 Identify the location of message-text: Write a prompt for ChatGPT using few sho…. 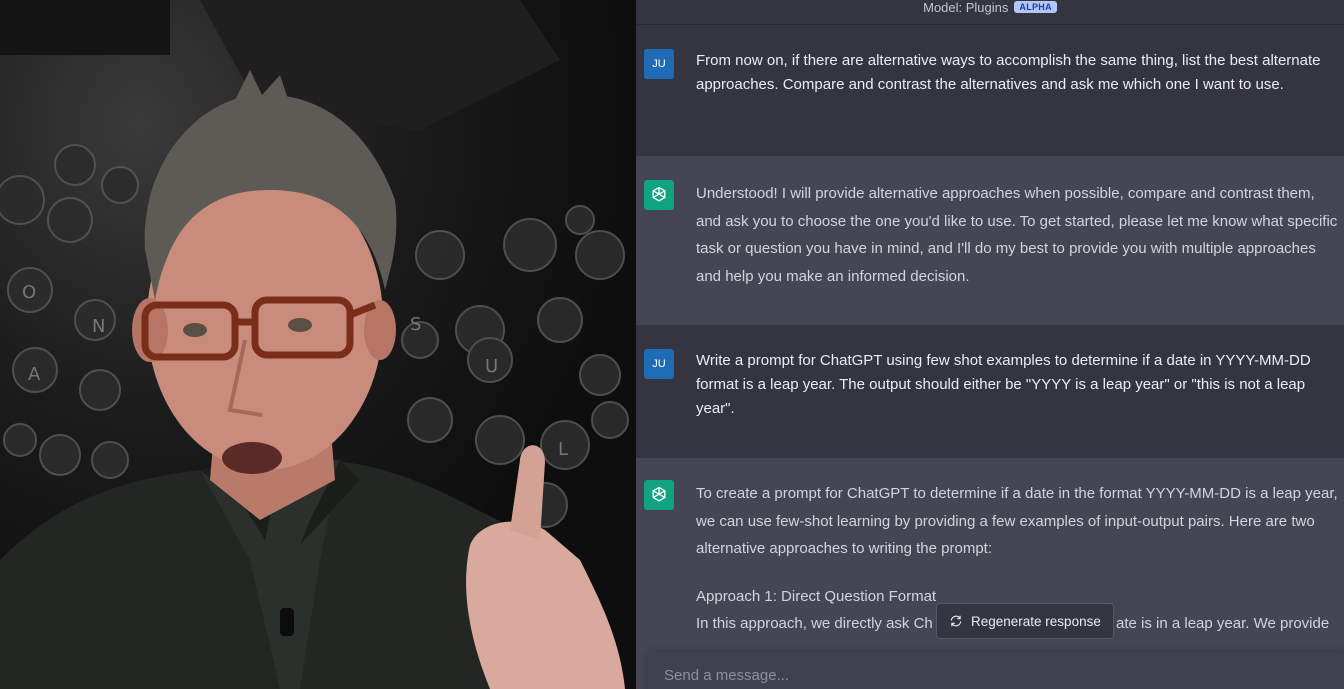
(1003, 384).